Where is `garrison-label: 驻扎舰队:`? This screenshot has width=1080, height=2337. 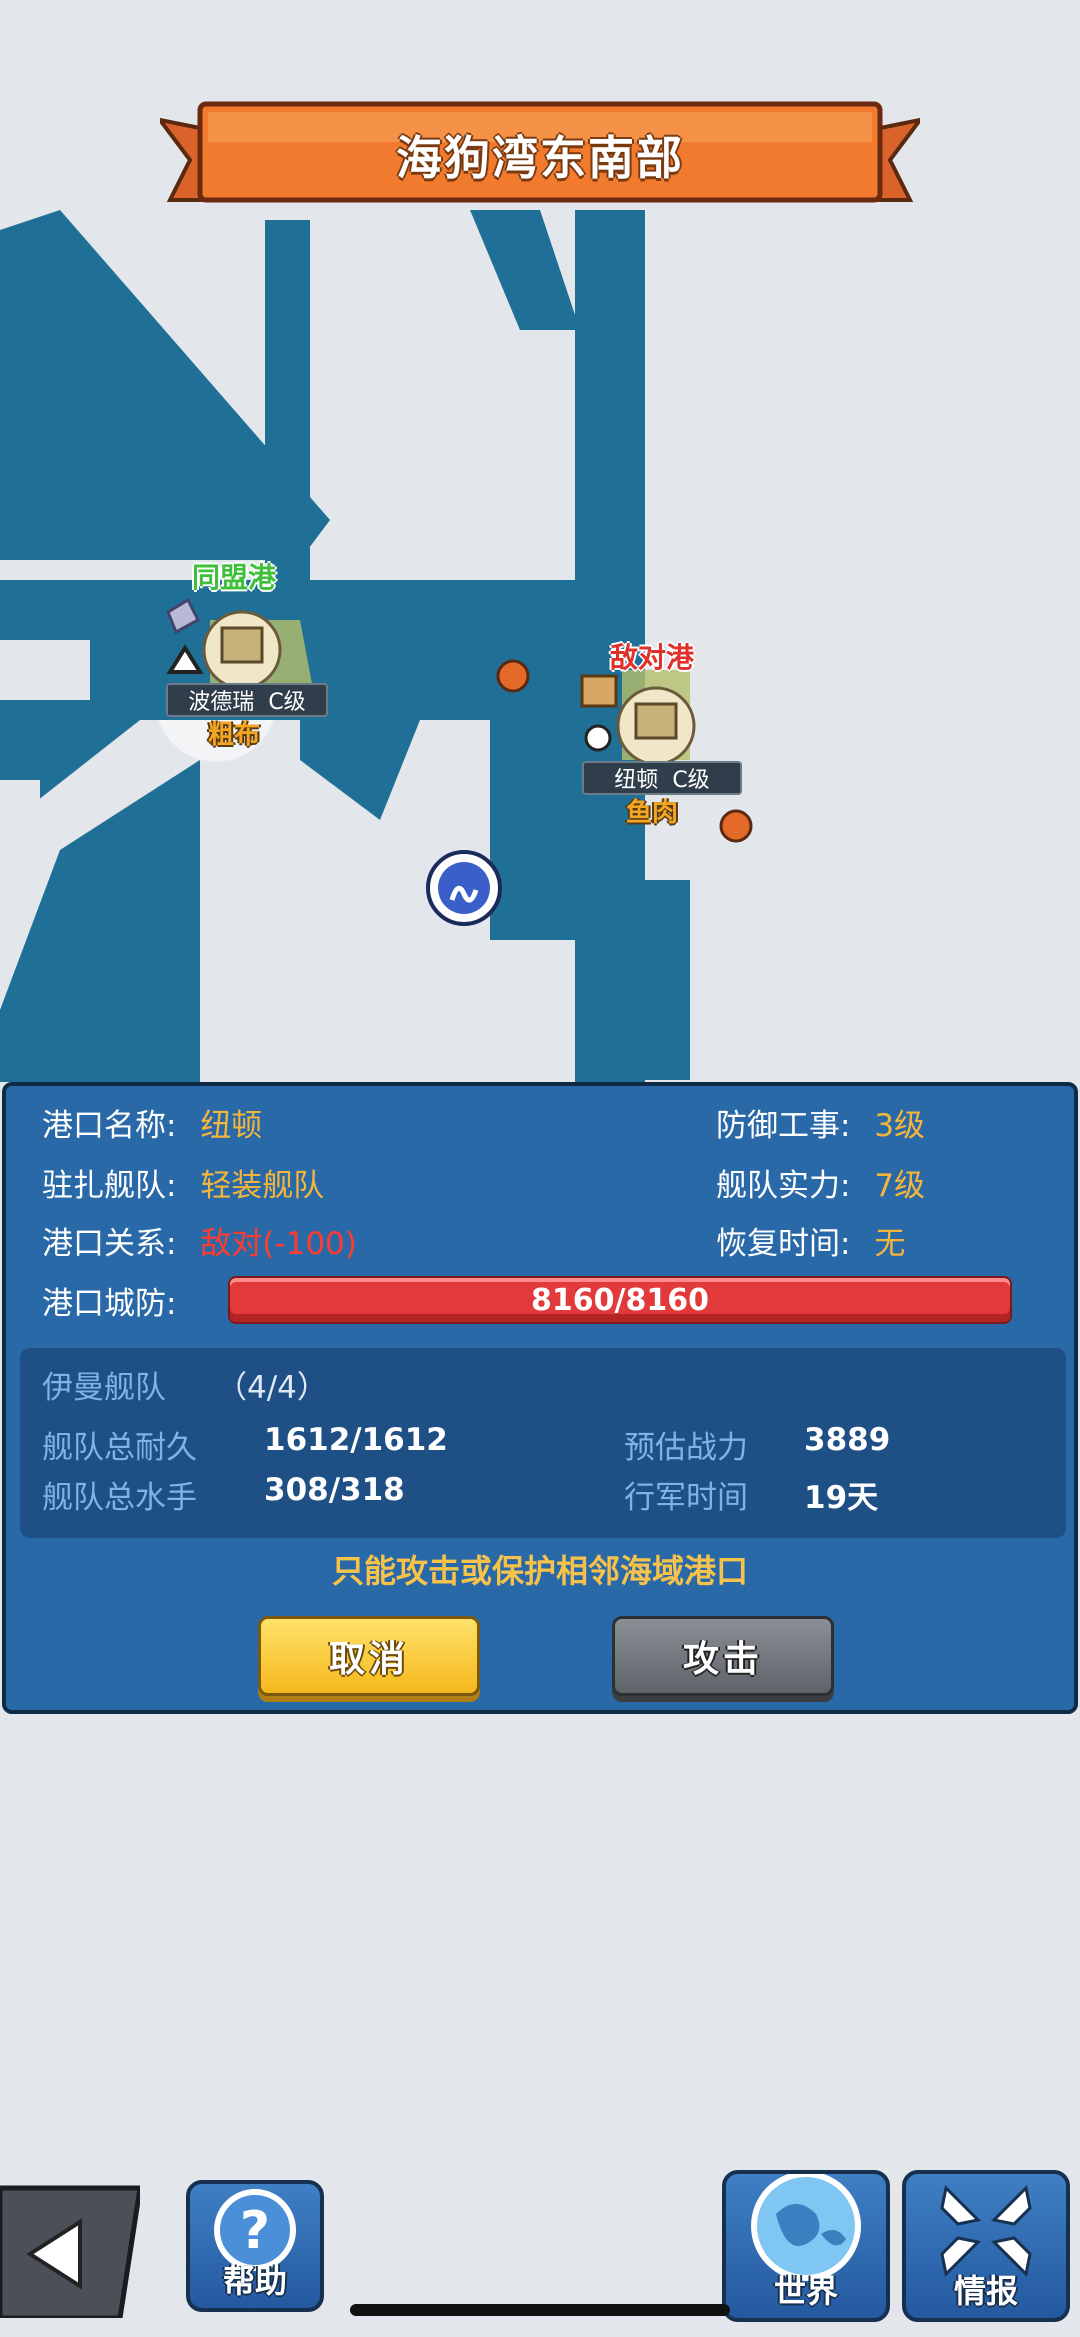
garrison-label: 驻扎舰队: is located at coordinates (109, 1186).